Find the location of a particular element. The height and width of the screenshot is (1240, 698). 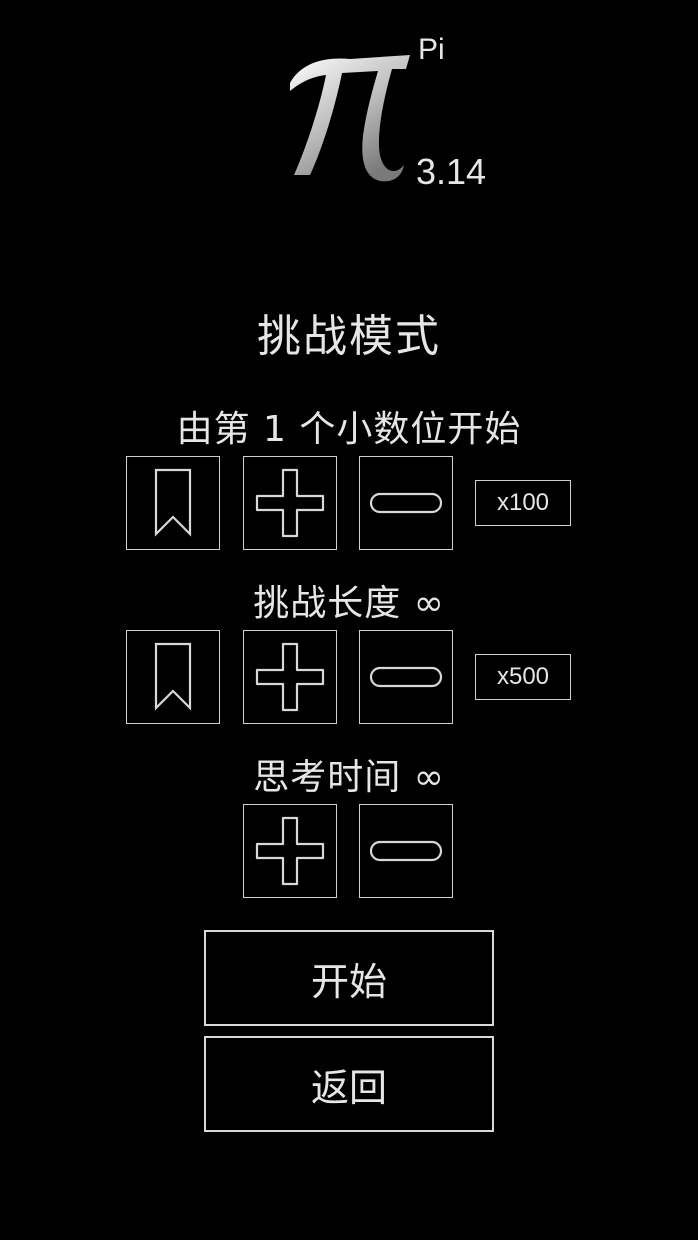

challenge-length-minus-button is located at coordinates (406, 677).